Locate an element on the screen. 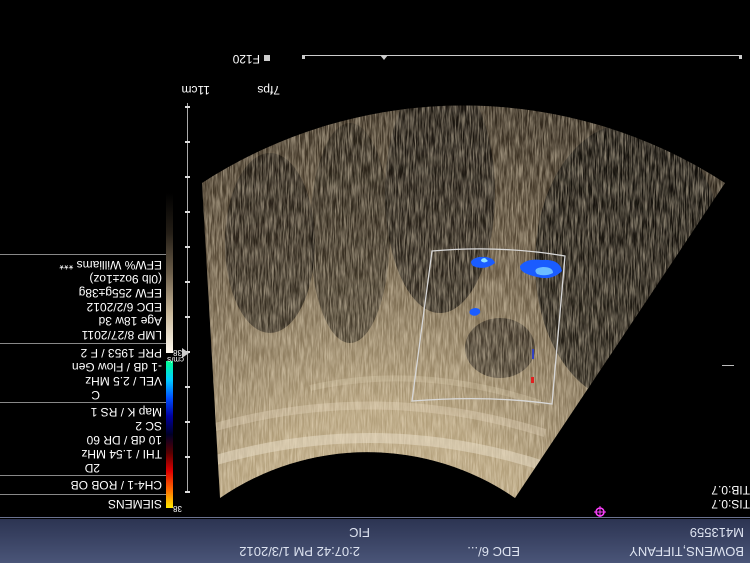  speckle-control: SC 2 is located at coordinates (148, 426).